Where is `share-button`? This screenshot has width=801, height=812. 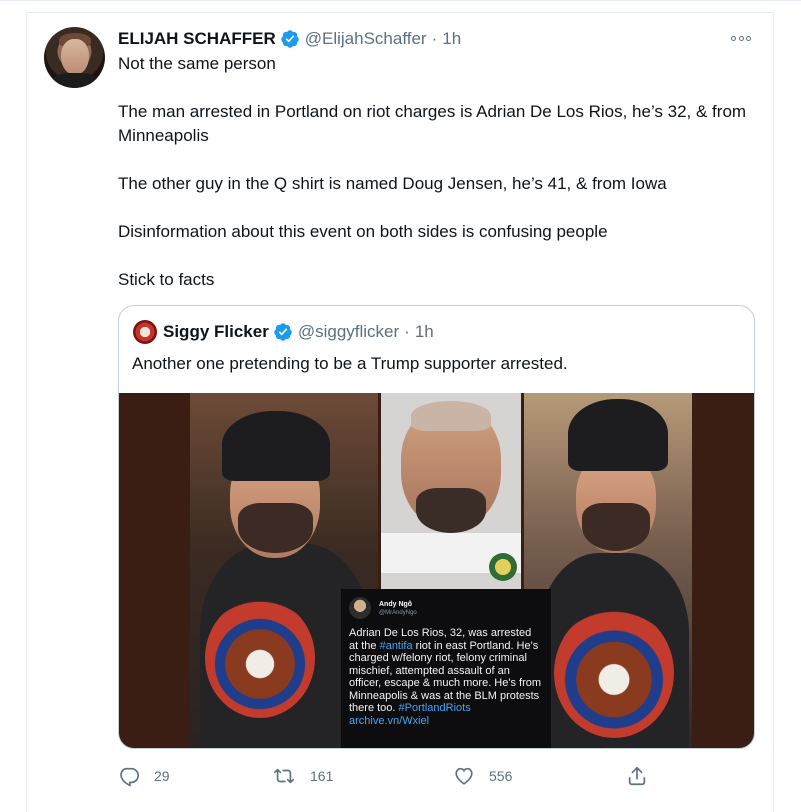
share-button is located at coordinates (637, 776).